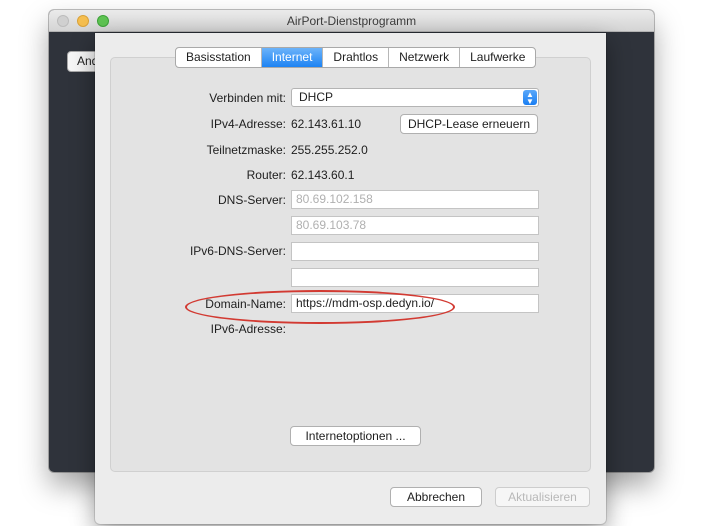  What do you see at coordinates (292, 57) in the screenshot?
I see `tab-internet: Internet` at bounding box center [292, 57].